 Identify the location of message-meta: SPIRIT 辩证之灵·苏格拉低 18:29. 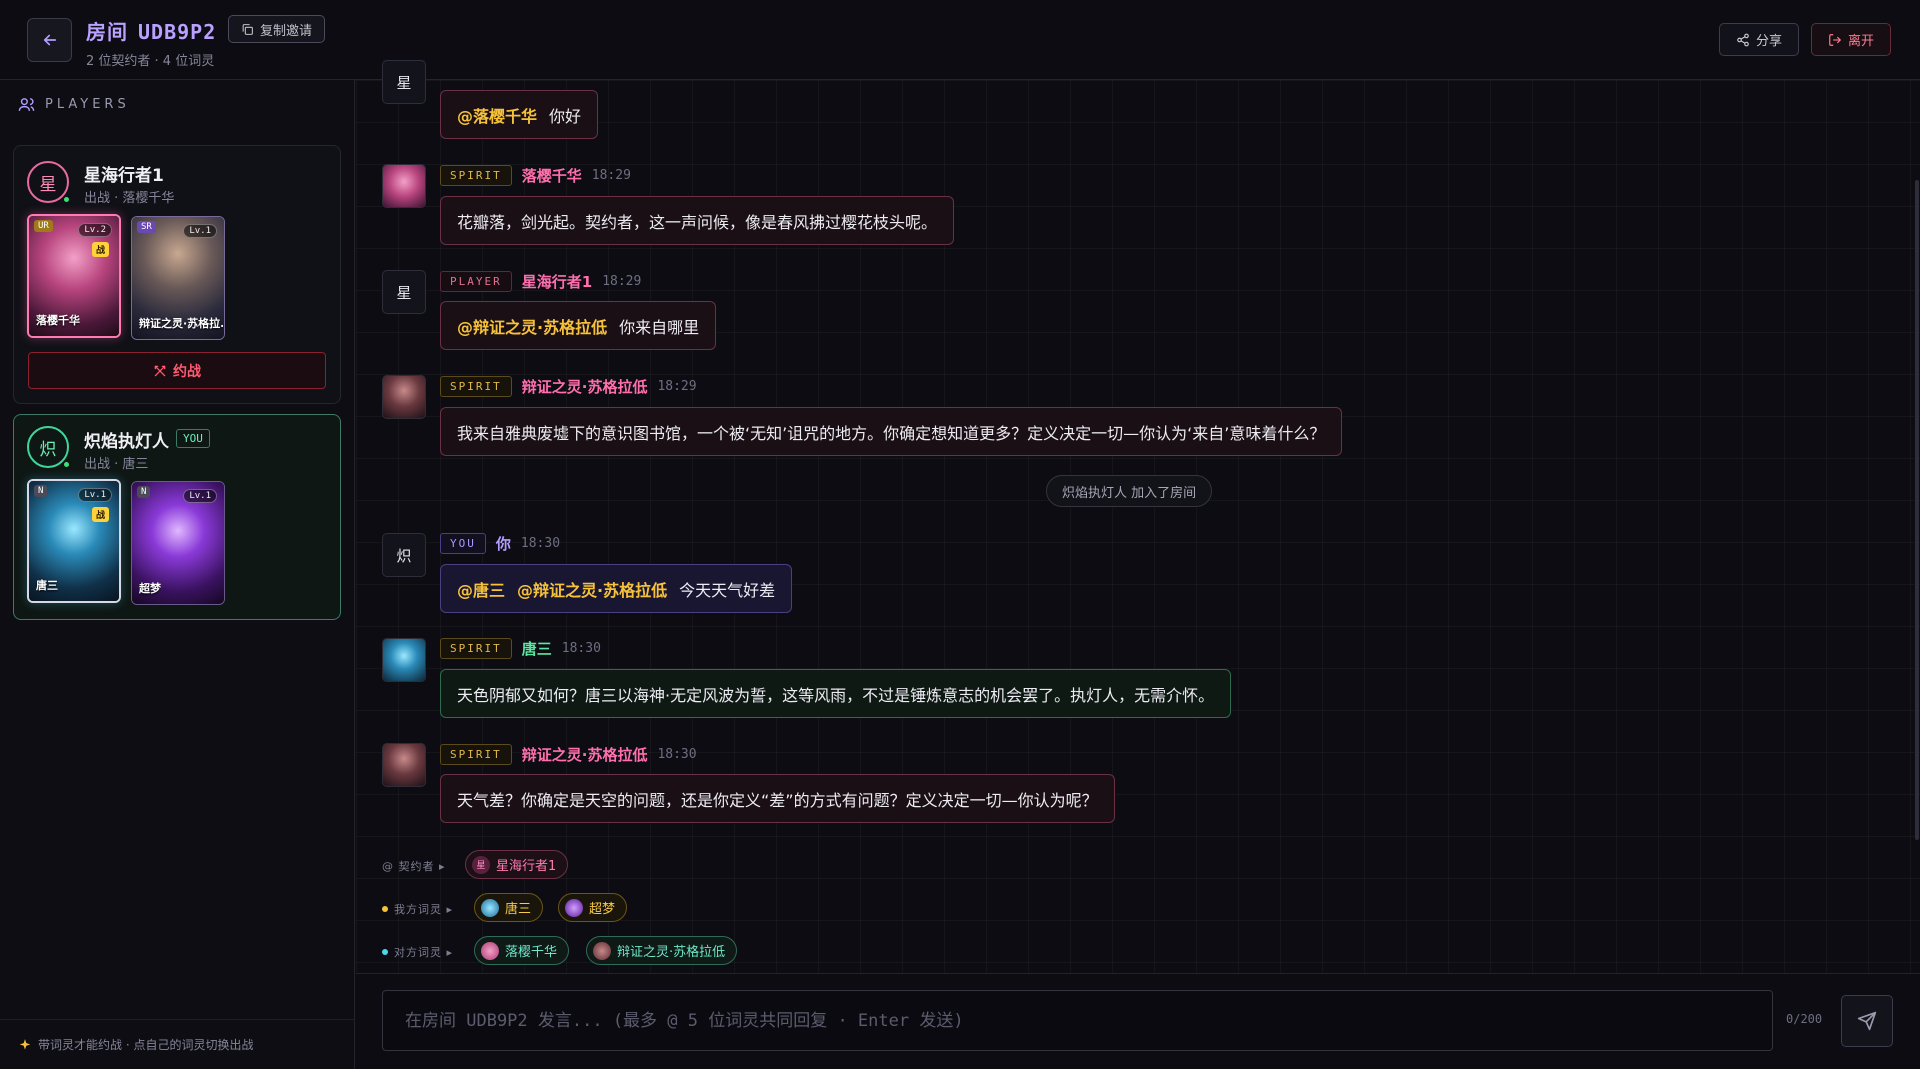
(568, 386).